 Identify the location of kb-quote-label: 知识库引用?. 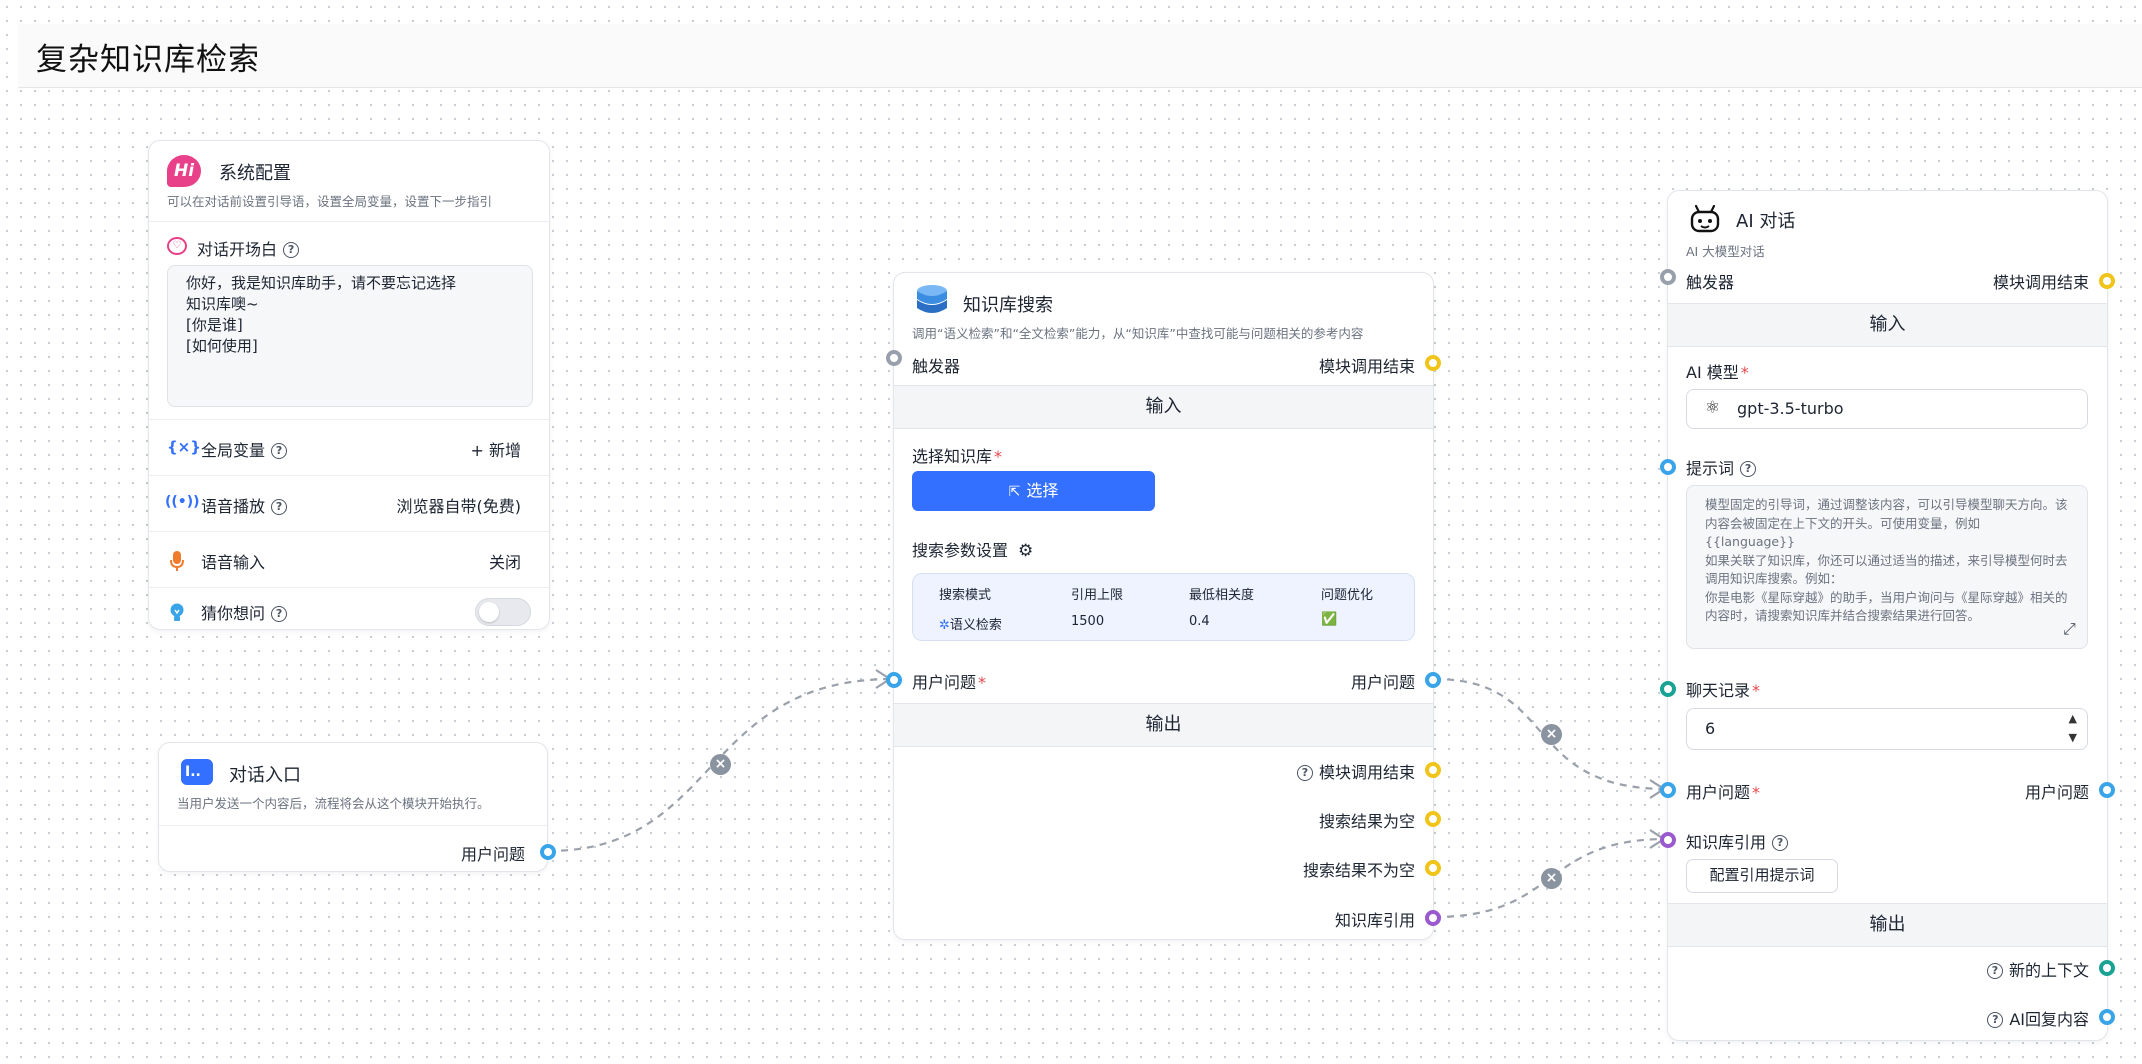
(1737, 841).